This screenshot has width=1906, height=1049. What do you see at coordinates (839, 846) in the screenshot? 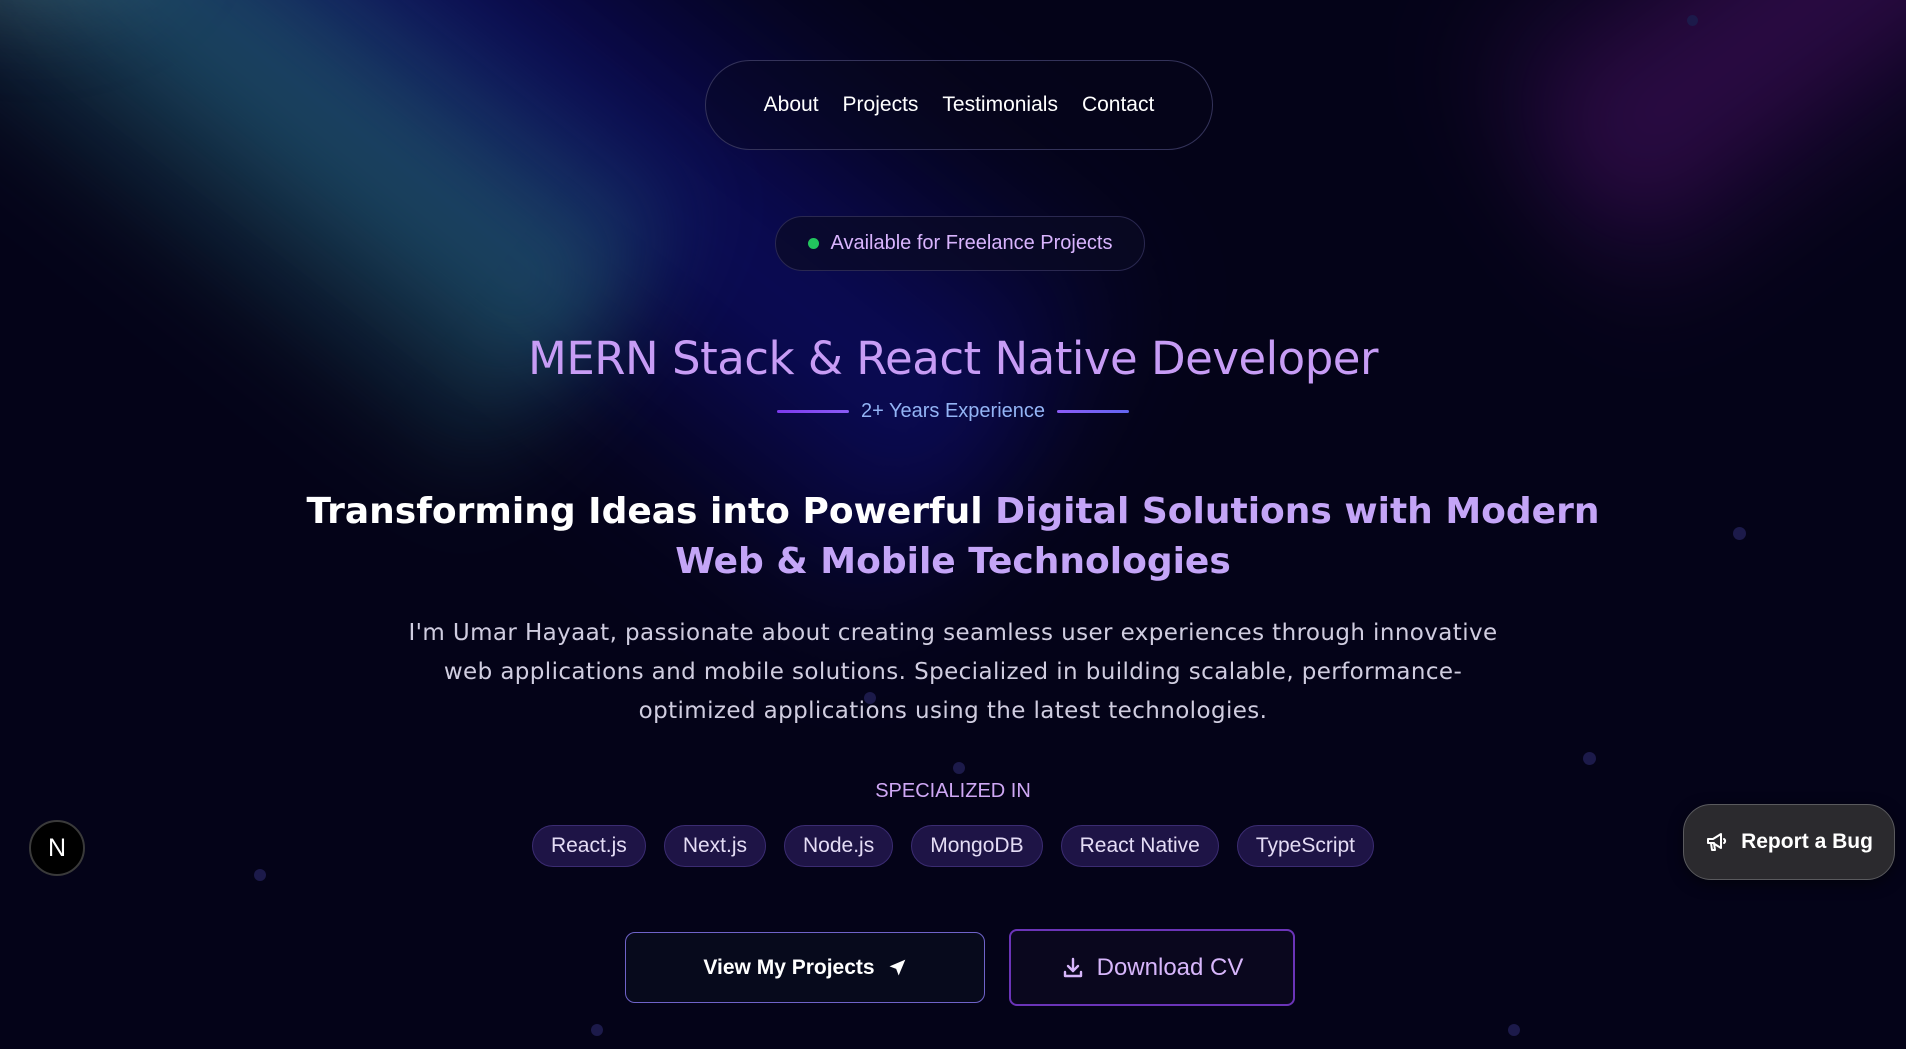
I see `skill-chip-nodejs: Node.js` at bounding box center [839, 846].